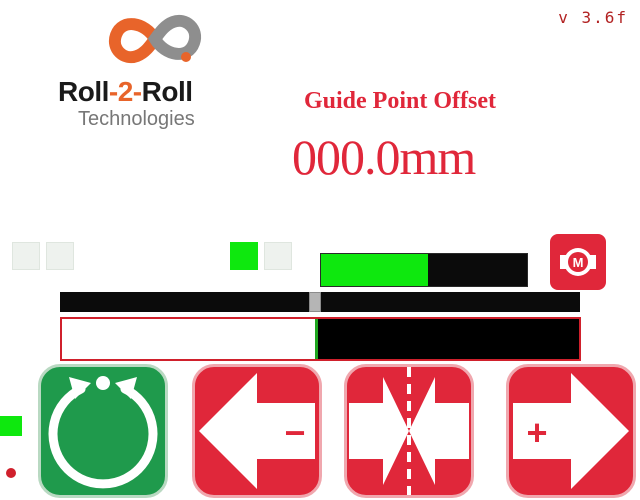 The width and height of the screenshot is (640, 500). What do you see at coordinates (294, 432) in the screenshot?
I see `minus-label: −` at bounding box center [294, 432].